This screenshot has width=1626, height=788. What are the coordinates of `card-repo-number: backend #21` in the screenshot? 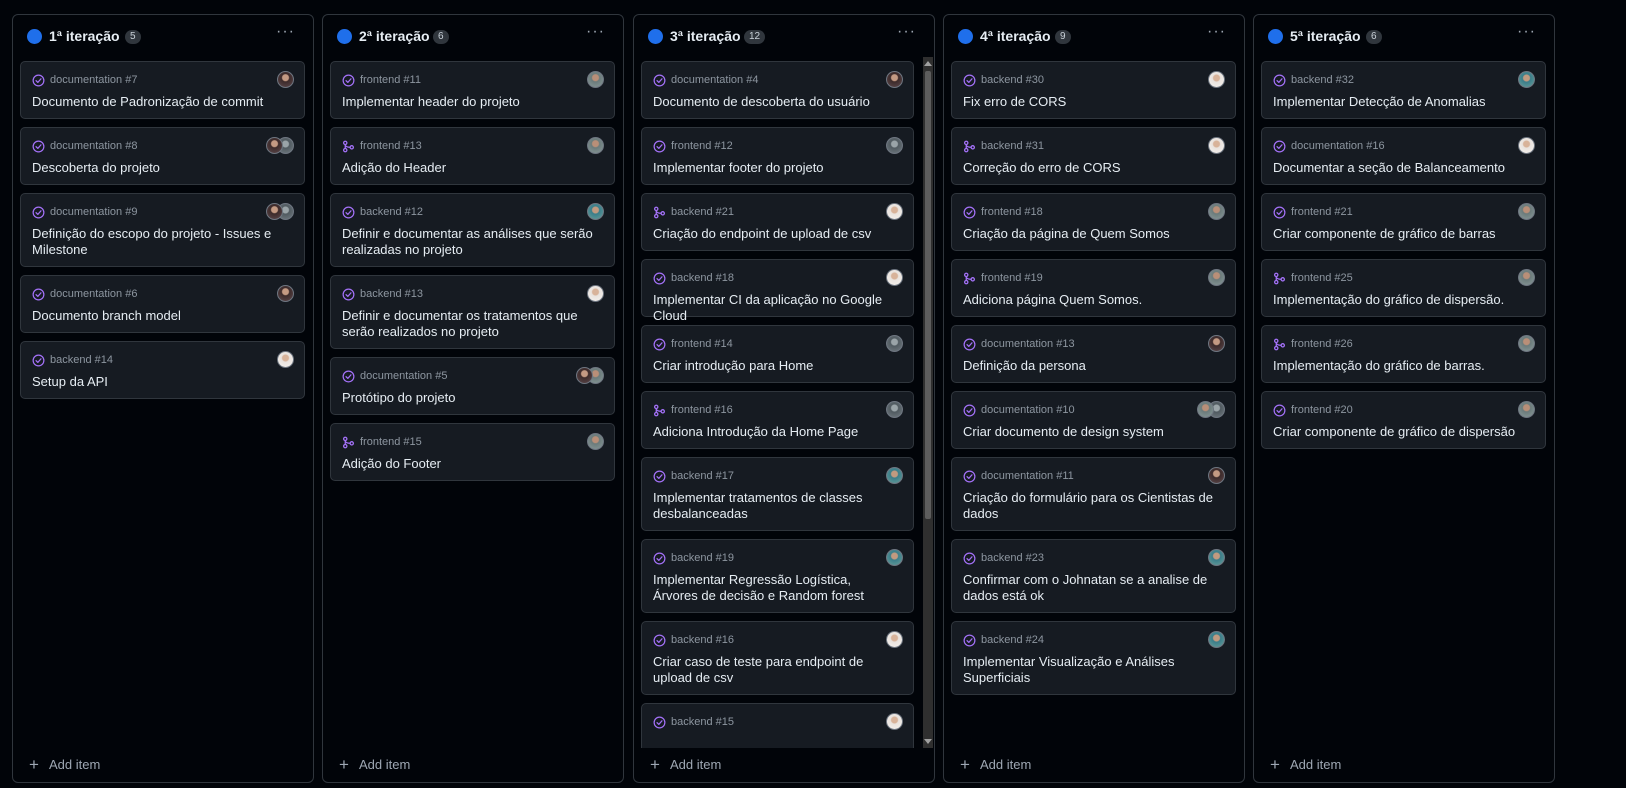 It's located at (702, 212).